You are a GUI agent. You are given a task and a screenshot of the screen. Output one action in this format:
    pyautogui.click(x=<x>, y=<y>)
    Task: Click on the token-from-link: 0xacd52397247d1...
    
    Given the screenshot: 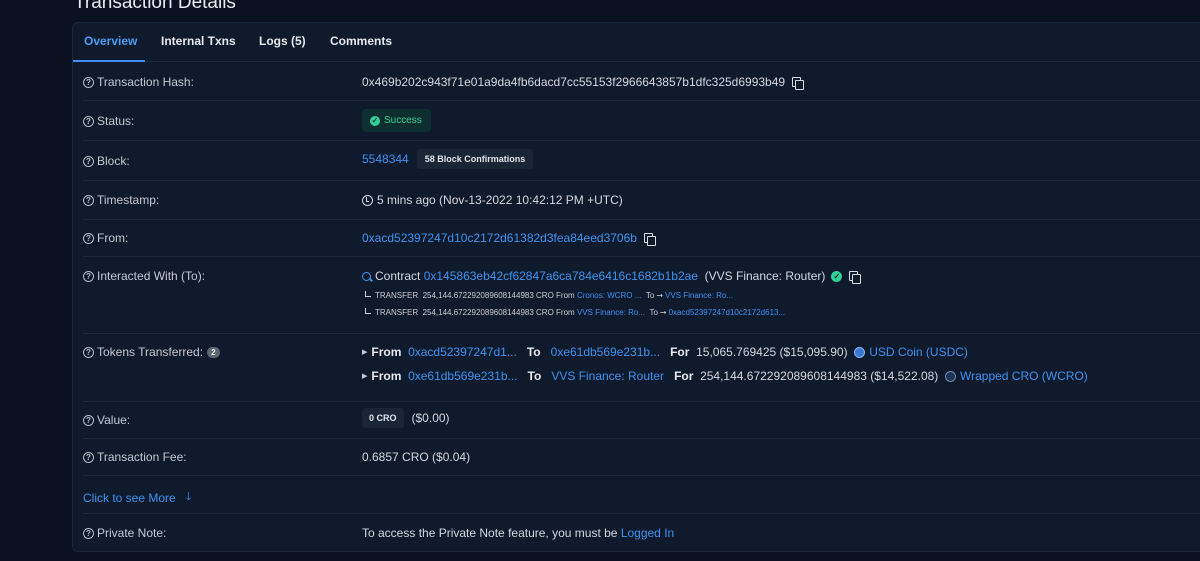 What is the action you would take?
    pyautogui.click(x=462, y=352)
    